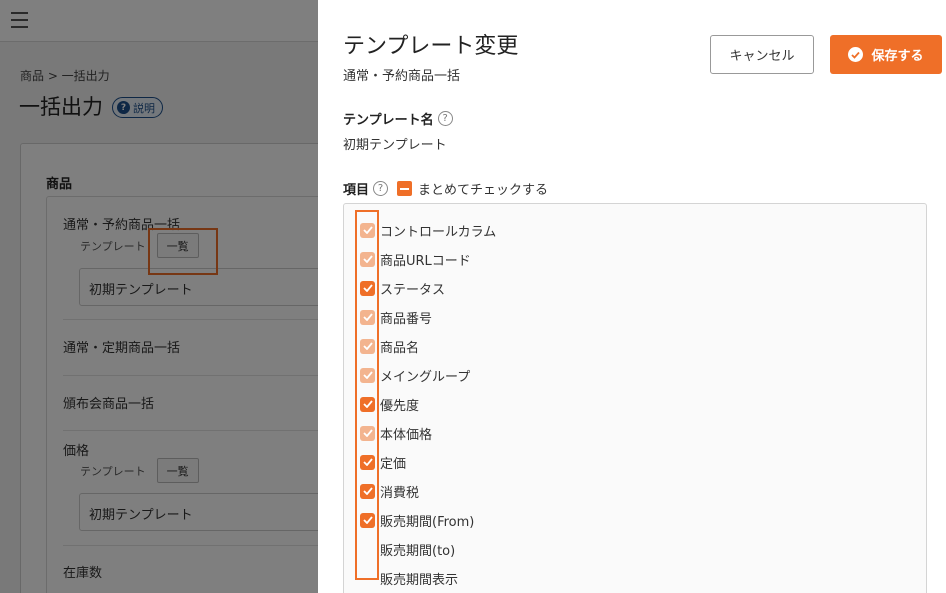 The width and height of the screenshot is (946, 593). Describe the element at coordinates (406, 435) in the screenshot. I see `item-label: 本体価格` at that location.